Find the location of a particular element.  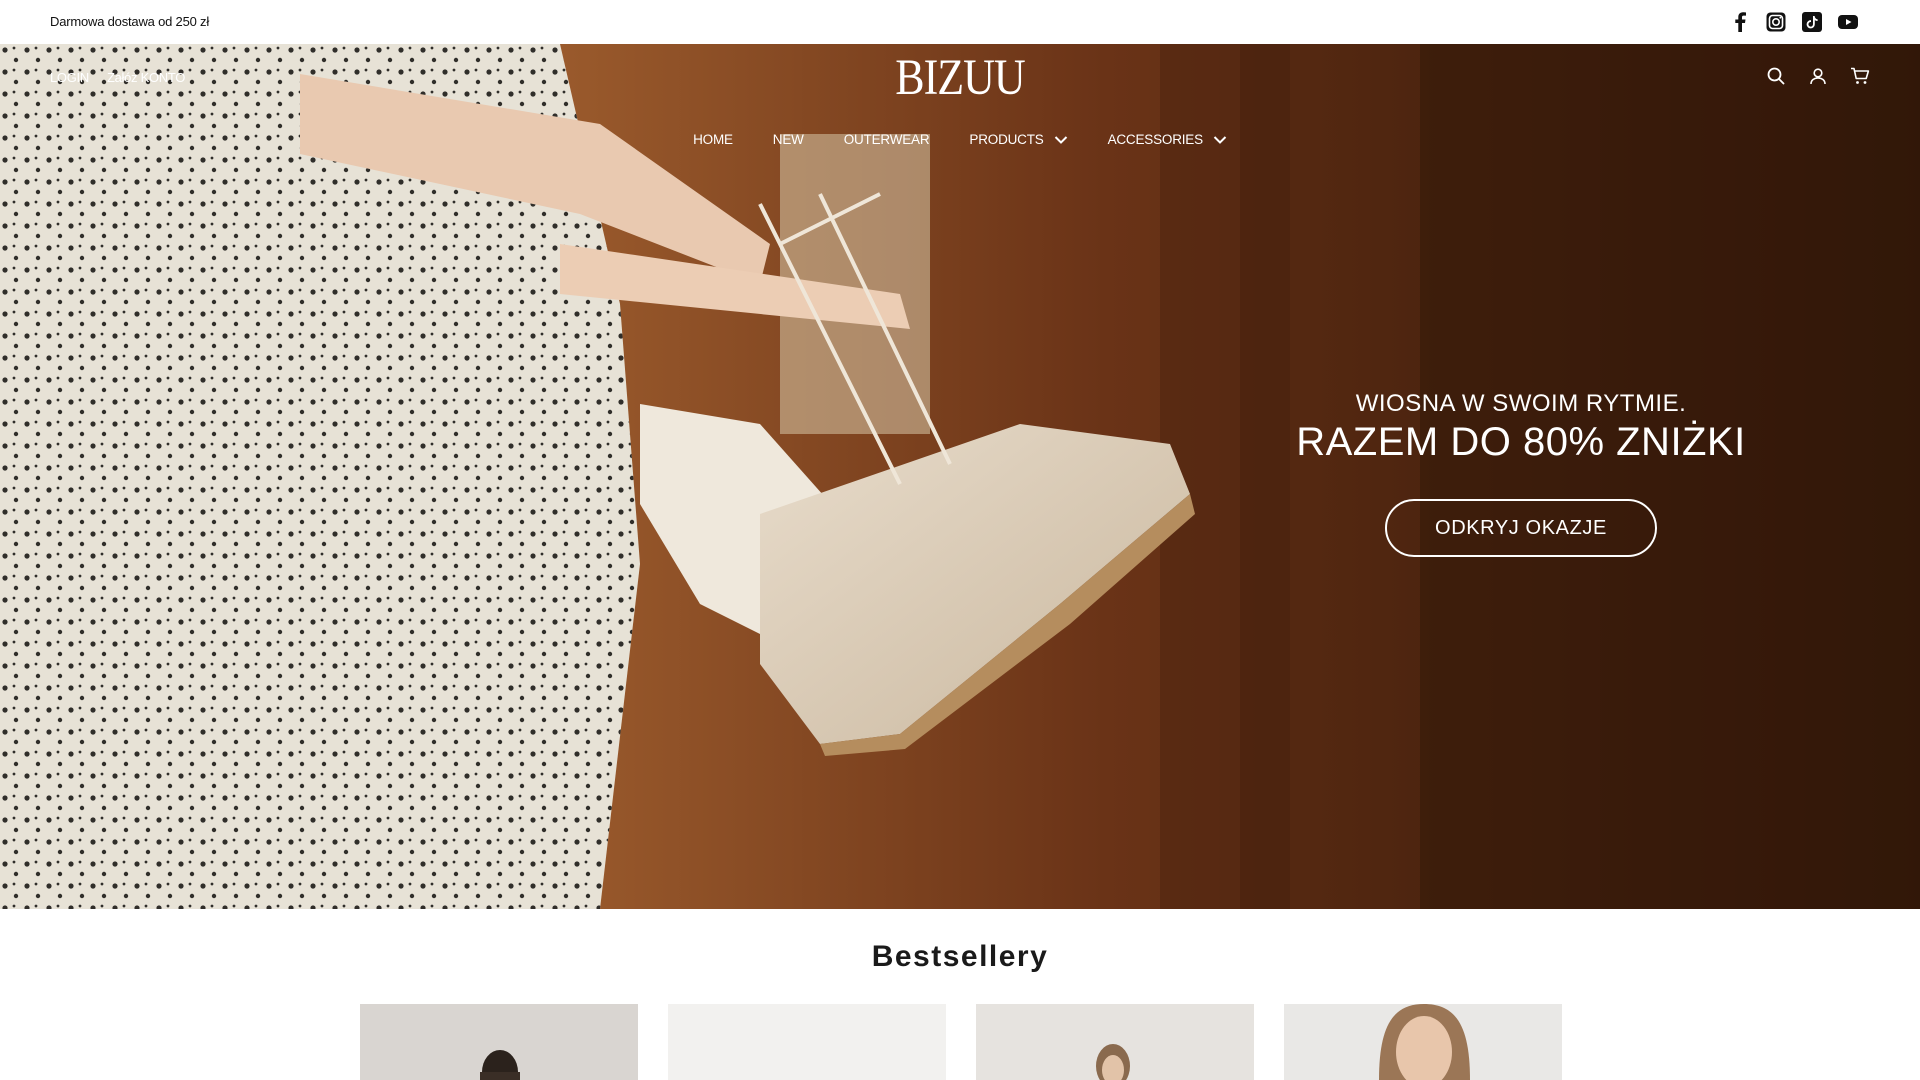

nav-label: HOME is located at coordinates (713, 139).